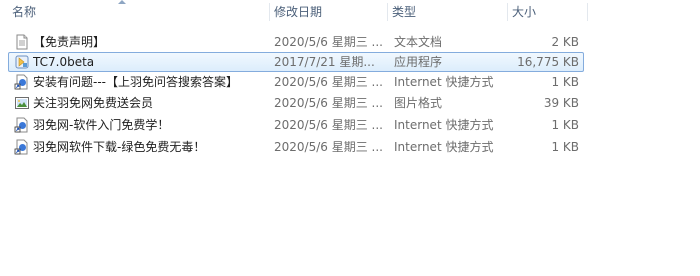 This screenshot has height=276, width=700. I want to click on file-type: 文本文档, so click(418, 42).